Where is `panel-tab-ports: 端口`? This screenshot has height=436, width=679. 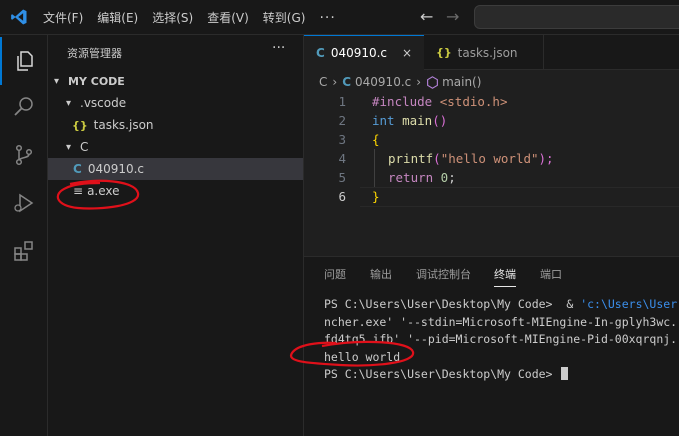
panel-tab-ports: 端口 is located at coordinates (551, 274).